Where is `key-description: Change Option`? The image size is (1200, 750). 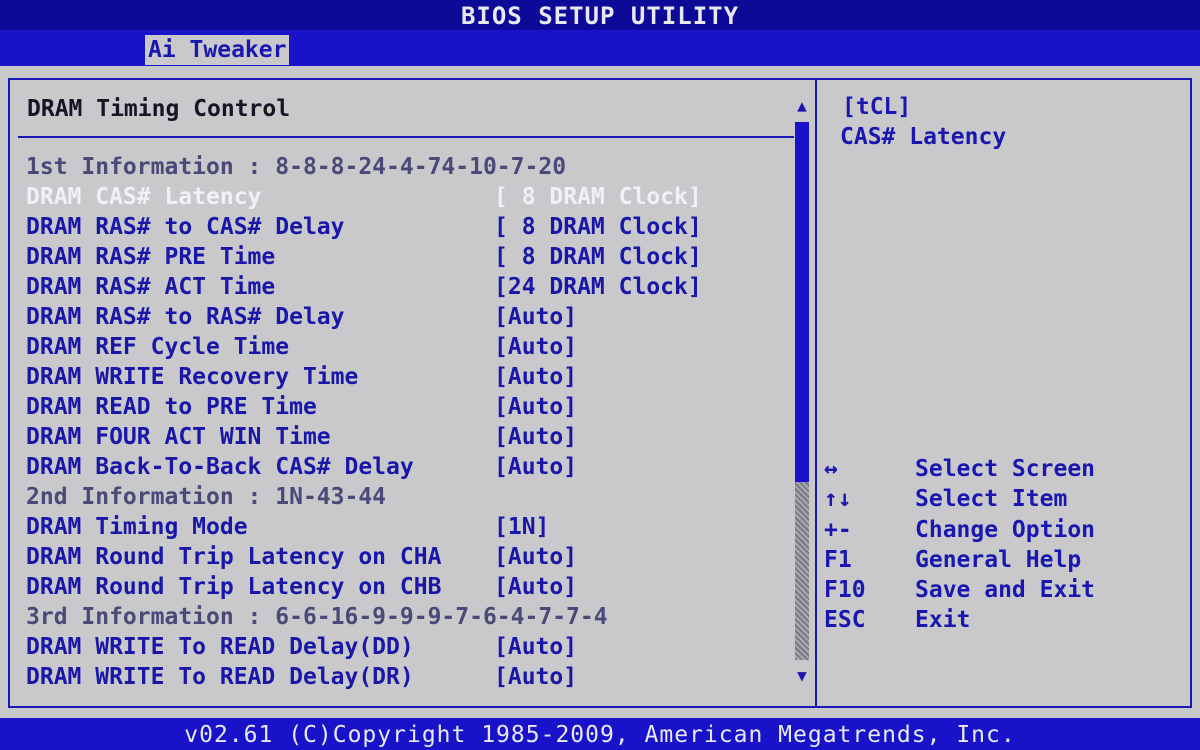 key-description: Change Option is located at coordinates (1005, 529).